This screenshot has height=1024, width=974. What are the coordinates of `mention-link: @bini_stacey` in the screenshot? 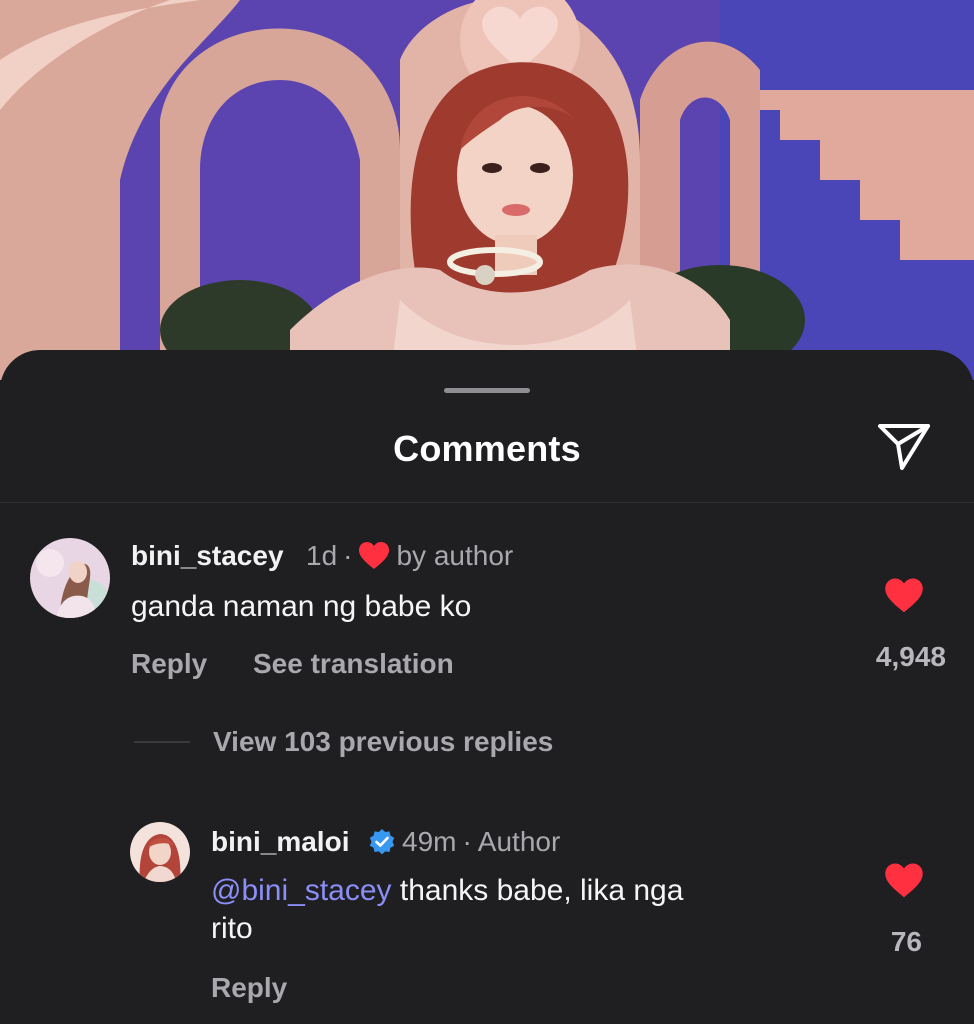 It's located at (301, 890).